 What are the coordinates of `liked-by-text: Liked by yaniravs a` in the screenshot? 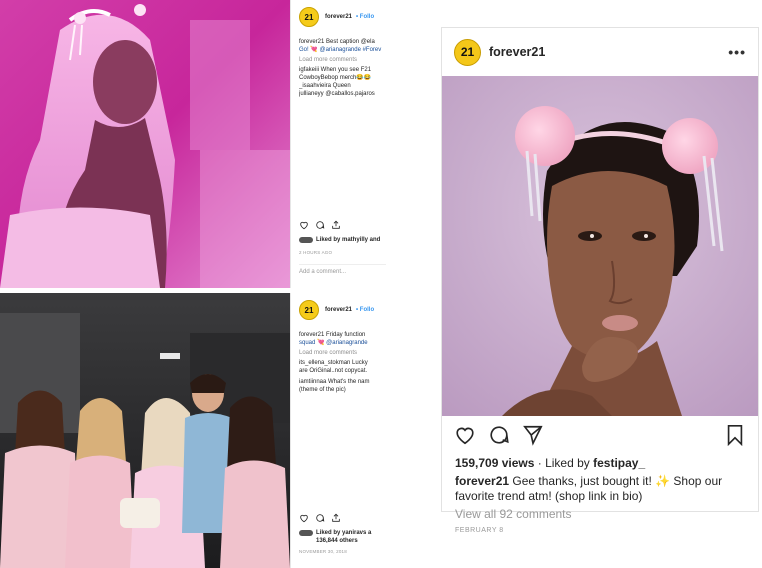 It's located at (343, 533).